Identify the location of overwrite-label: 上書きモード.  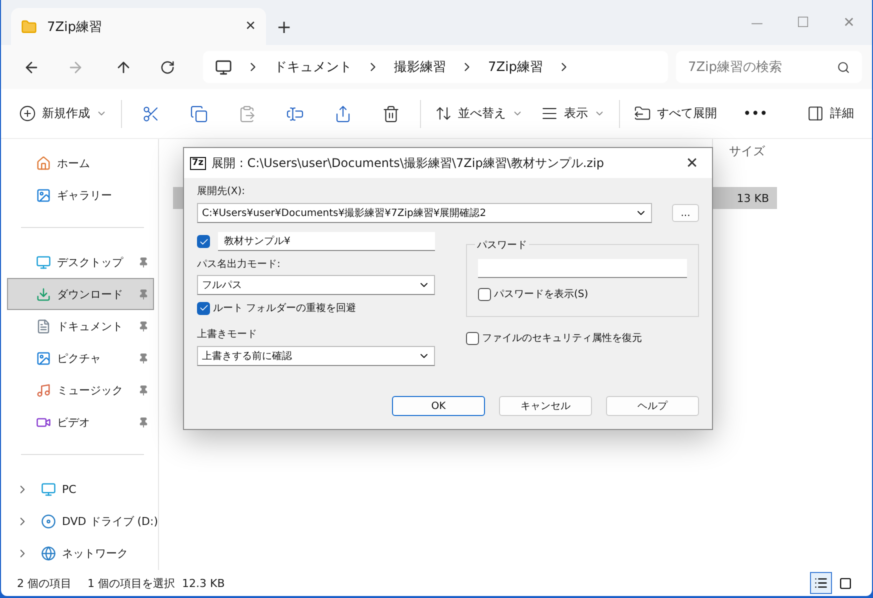
(227, 334).